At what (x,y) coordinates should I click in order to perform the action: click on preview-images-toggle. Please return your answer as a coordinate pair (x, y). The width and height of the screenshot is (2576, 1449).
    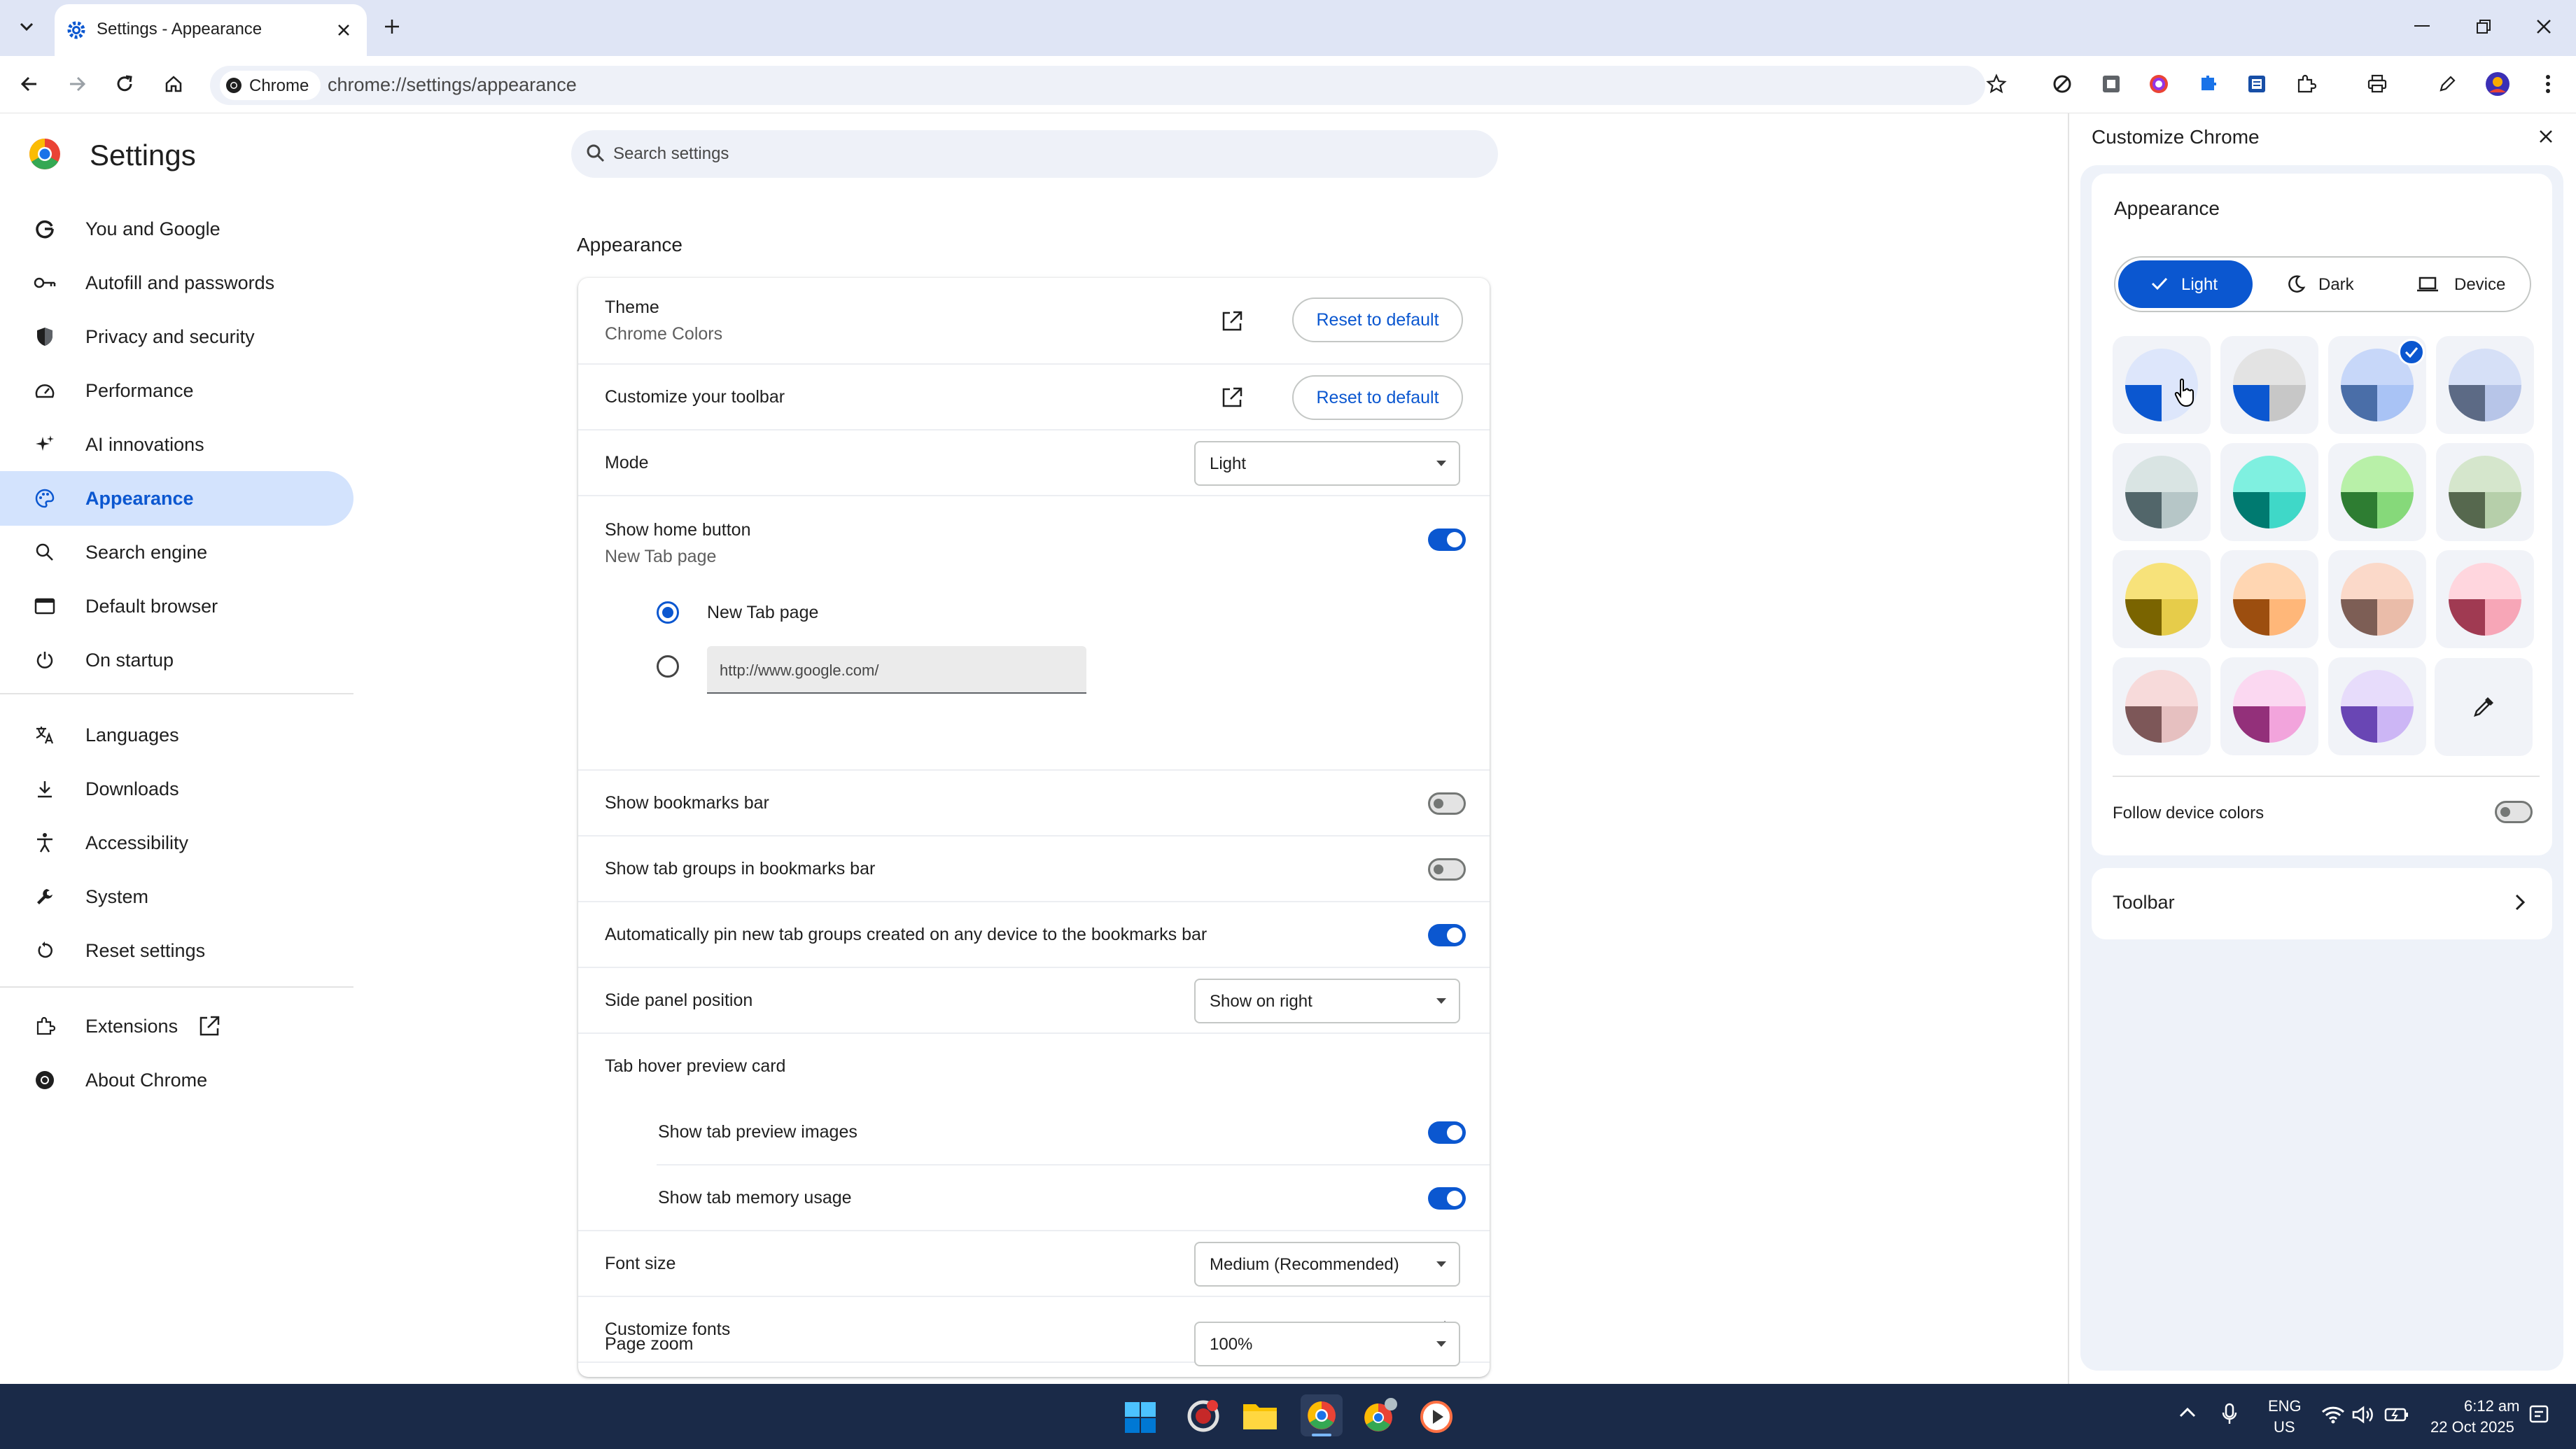
    Looking at the image, I should click on (1447, 1132).